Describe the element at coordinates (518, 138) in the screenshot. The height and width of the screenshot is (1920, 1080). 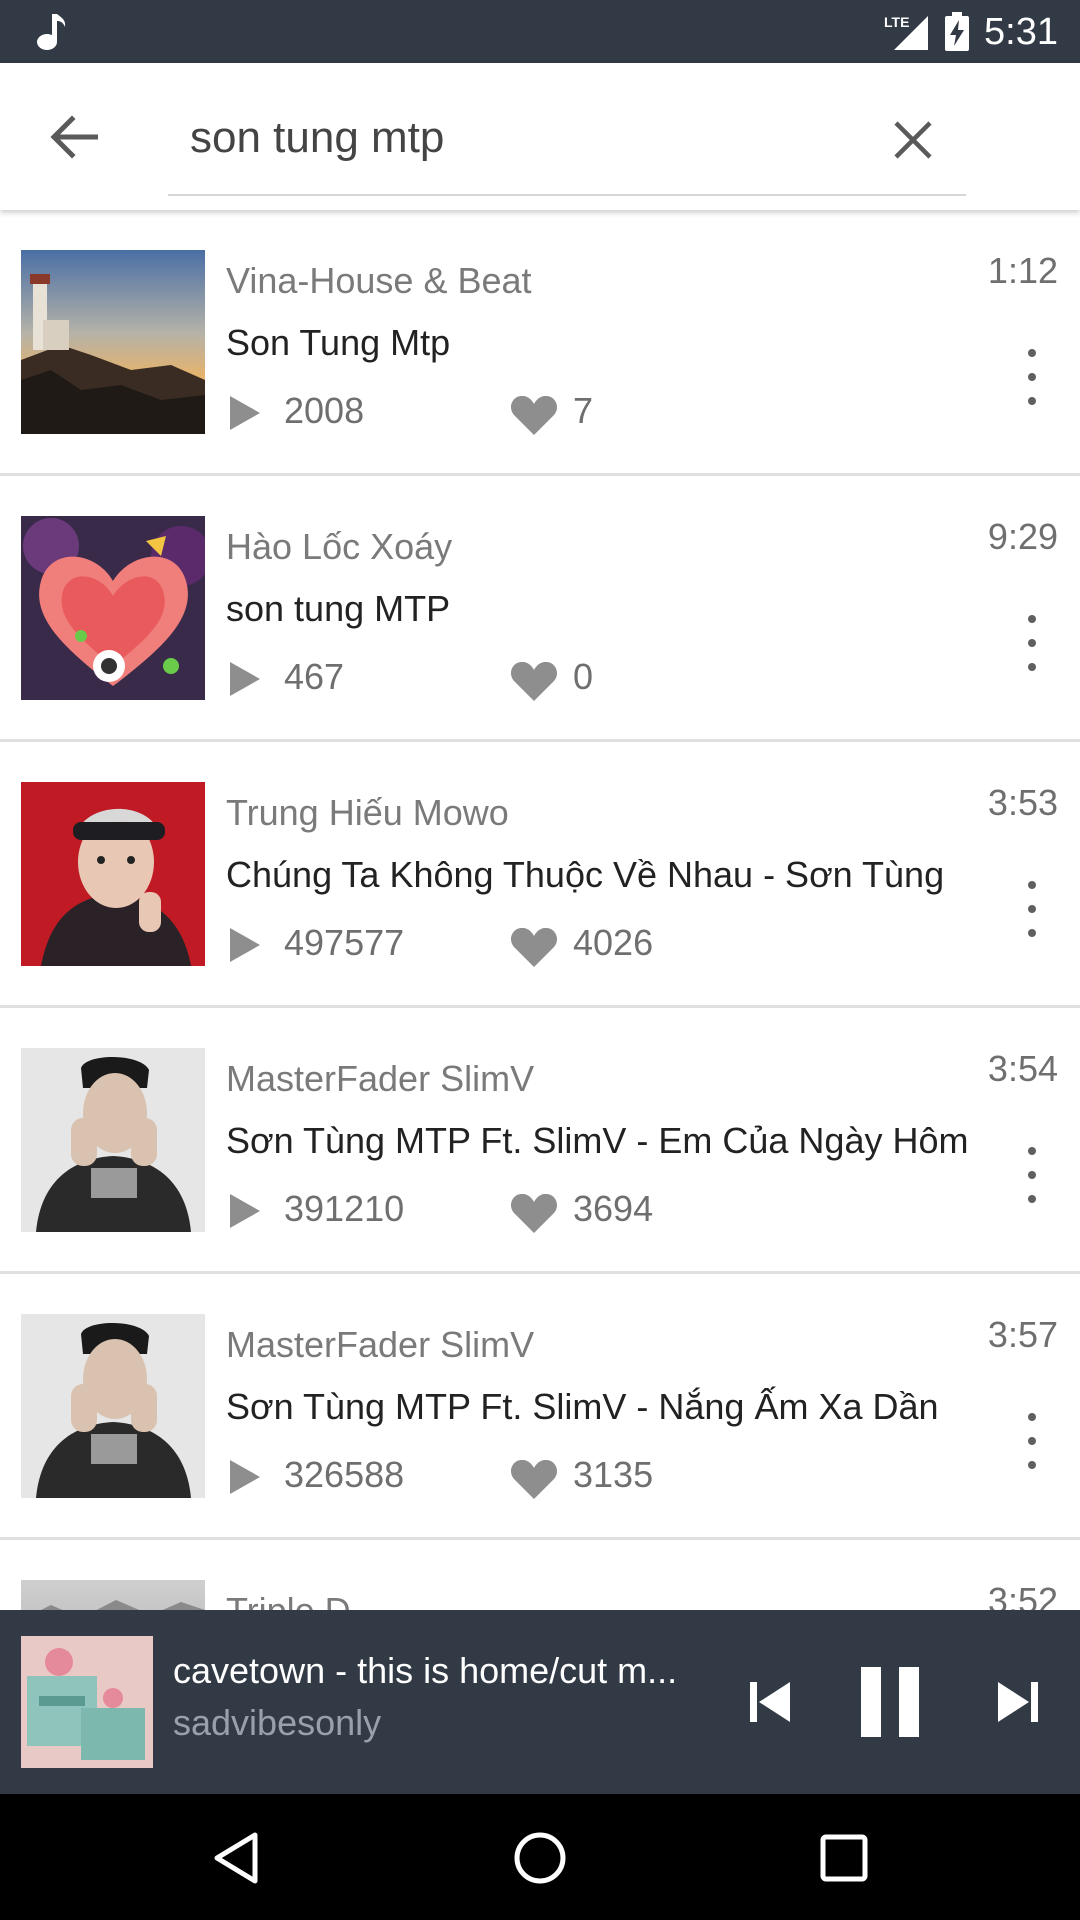
I see `search-input` at that location.